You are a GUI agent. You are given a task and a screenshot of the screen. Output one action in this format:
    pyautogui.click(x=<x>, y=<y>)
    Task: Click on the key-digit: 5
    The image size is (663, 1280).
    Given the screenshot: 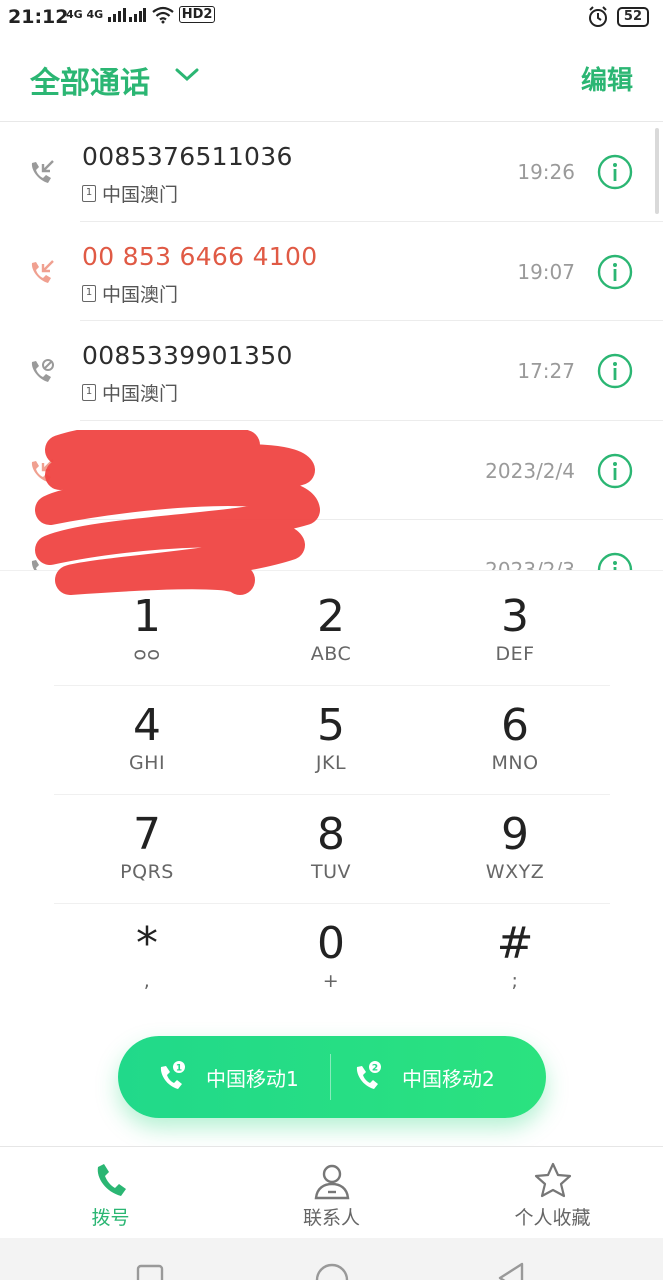 What is the action you would take?
    pyautogui.click(x=331, y=725)
    